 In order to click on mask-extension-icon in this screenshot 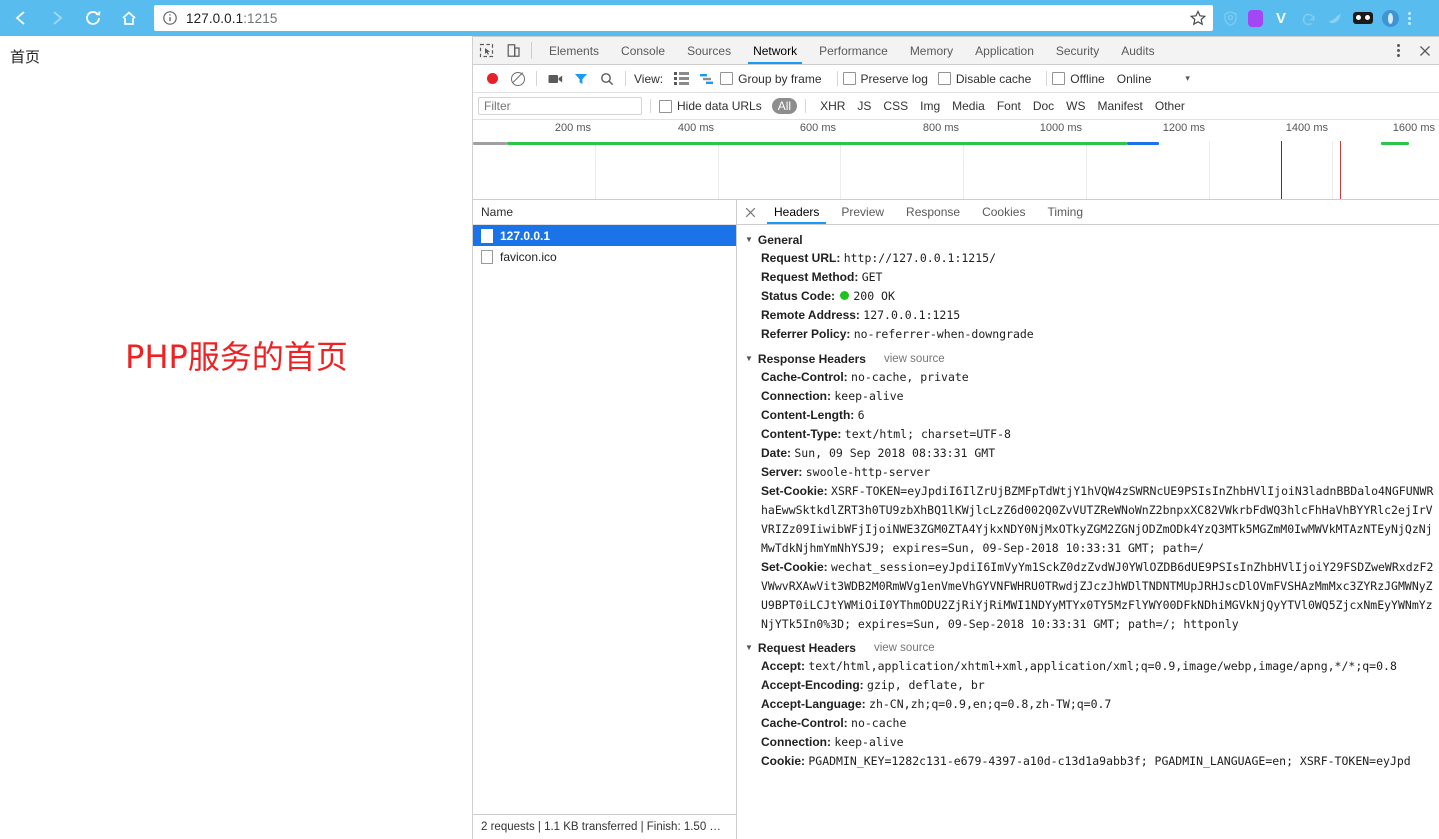, I will do `click(1363, 18)`.